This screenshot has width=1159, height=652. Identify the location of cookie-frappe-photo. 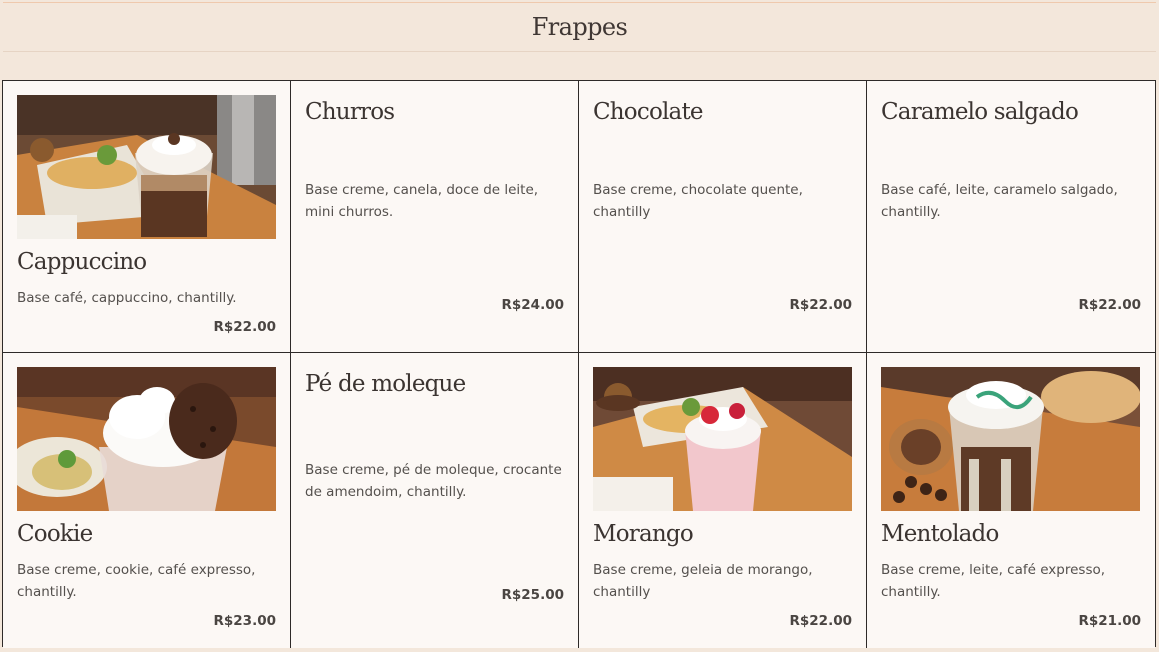
(146, 439).